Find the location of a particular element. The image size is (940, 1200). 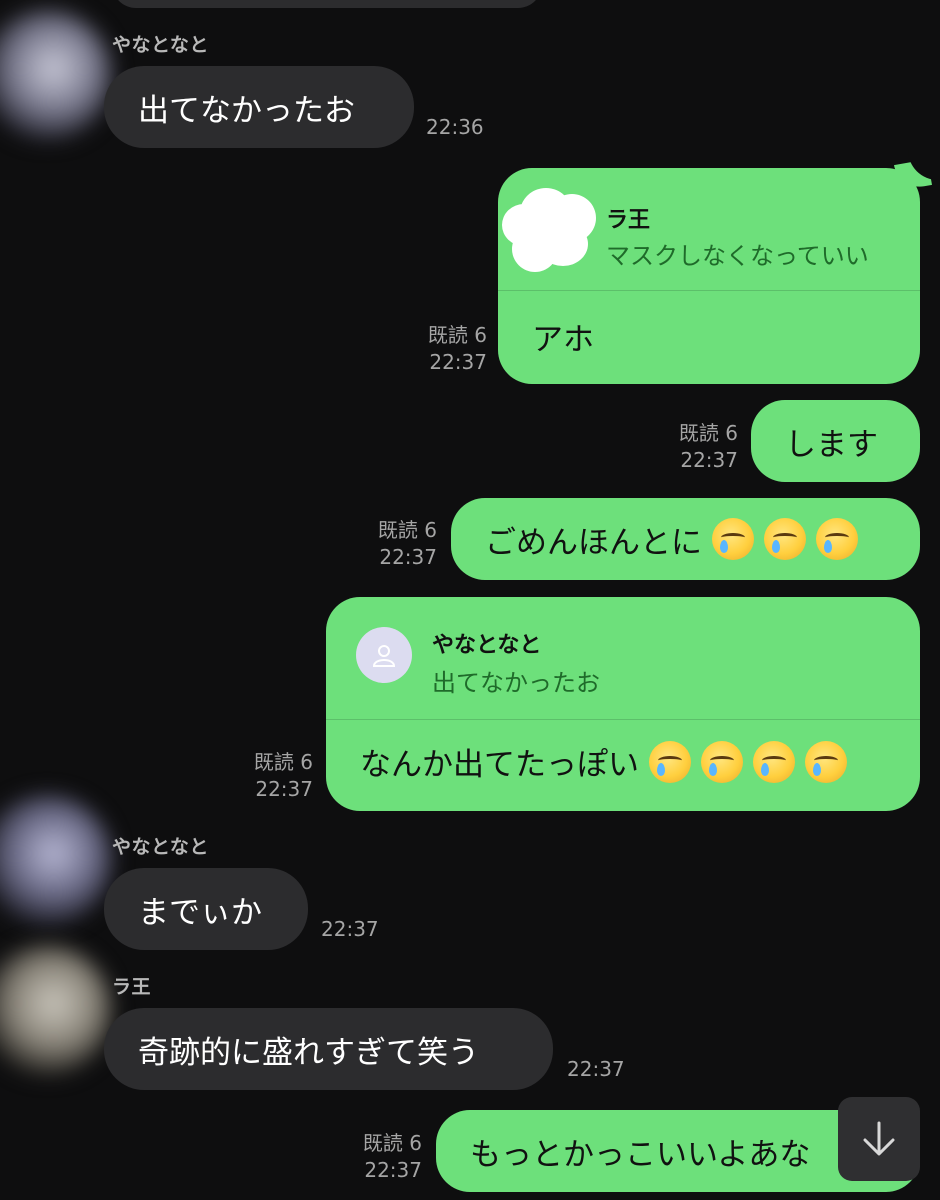

message-bubble: 奇跡的に盛れすぎて笑う is located at coordinates (328, 1049).